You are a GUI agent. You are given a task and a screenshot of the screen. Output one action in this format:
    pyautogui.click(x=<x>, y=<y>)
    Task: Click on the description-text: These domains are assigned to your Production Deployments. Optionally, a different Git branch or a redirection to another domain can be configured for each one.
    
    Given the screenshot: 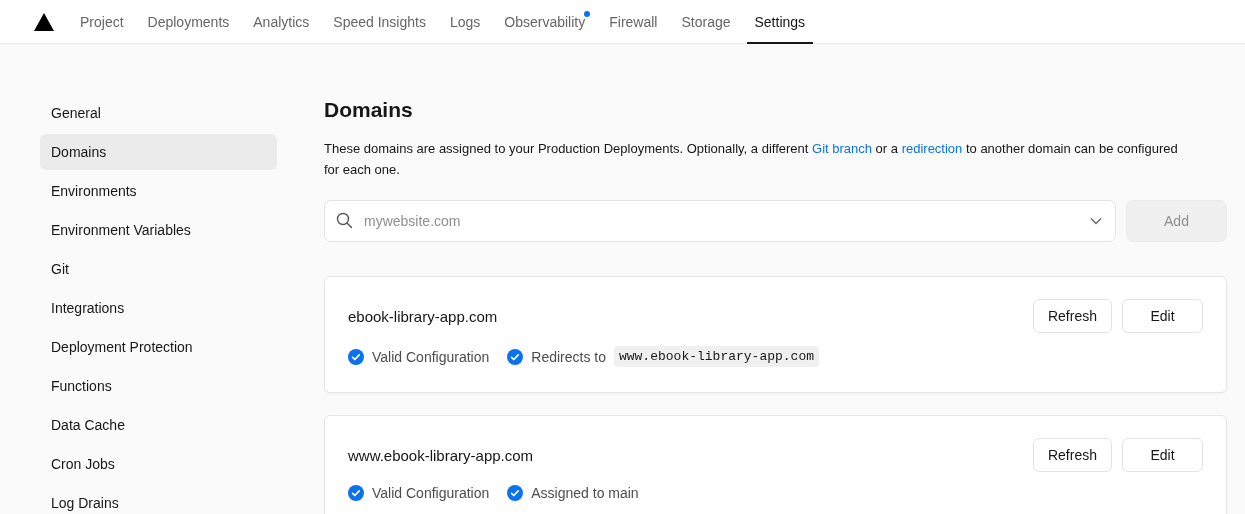 What is the action you would take?
    pyautogui.click(x=751, y=159)
    